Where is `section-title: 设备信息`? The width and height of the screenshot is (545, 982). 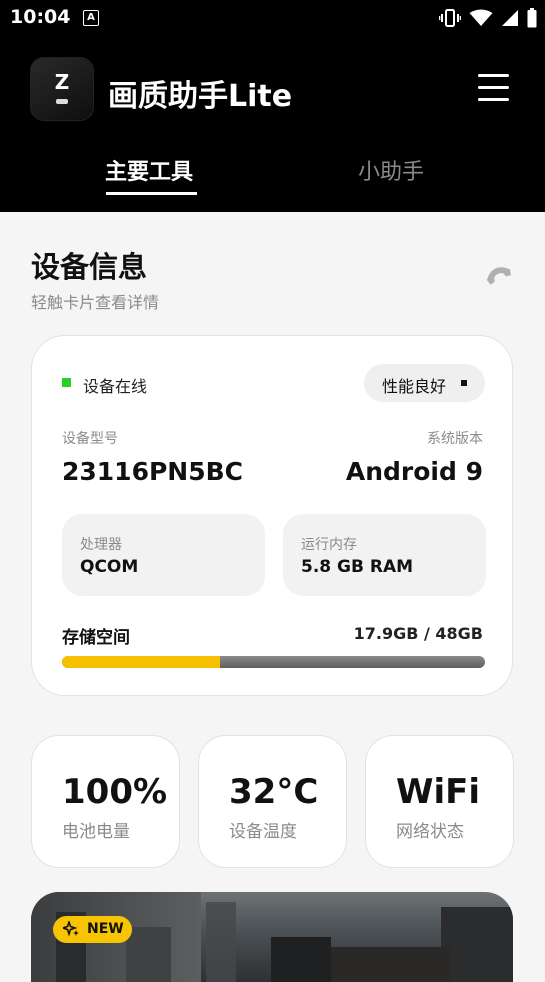
section-title: 设备信息 is located at coordinates (89, 267).